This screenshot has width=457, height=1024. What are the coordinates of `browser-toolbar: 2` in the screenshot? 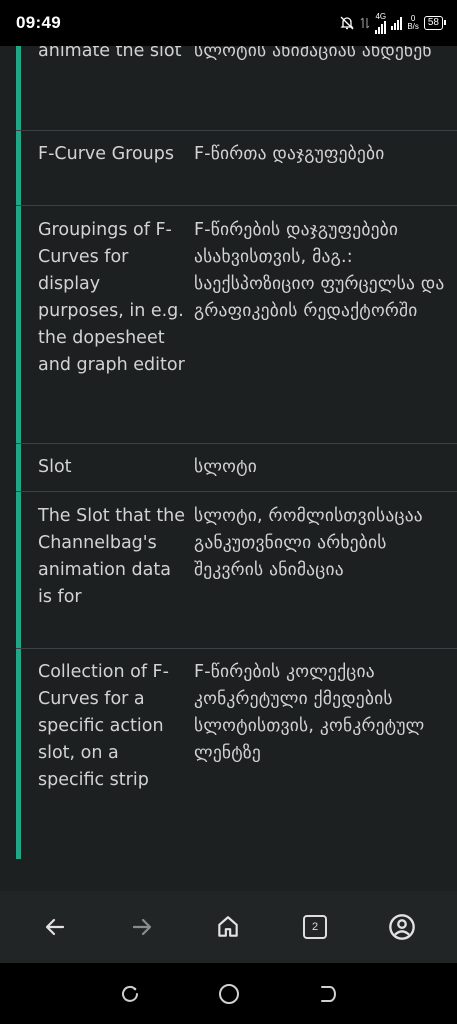 It's located at (228, 927).